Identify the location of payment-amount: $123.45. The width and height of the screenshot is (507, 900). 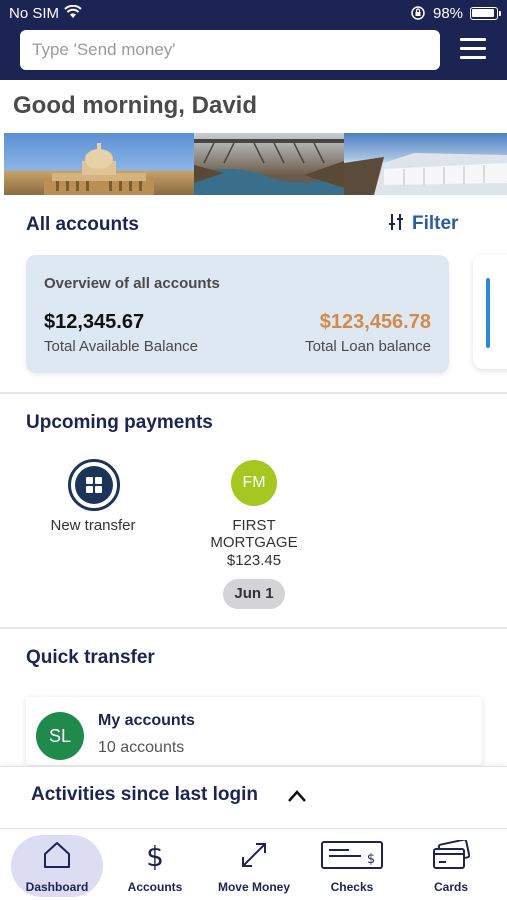
(254, 560).